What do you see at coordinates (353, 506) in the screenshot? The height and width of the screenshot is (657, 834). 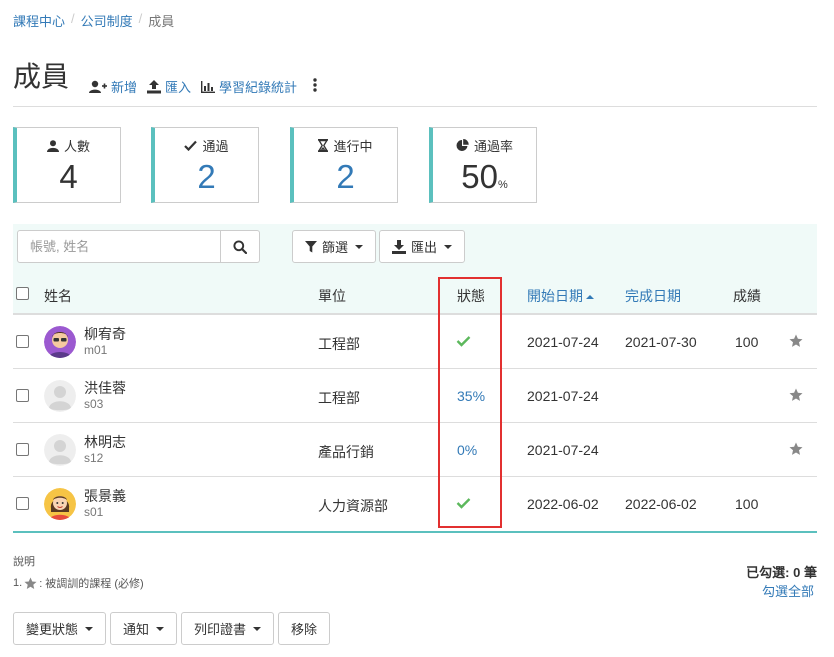 I see `member-unit: 人力資源部` at bounding box center [353, 506].